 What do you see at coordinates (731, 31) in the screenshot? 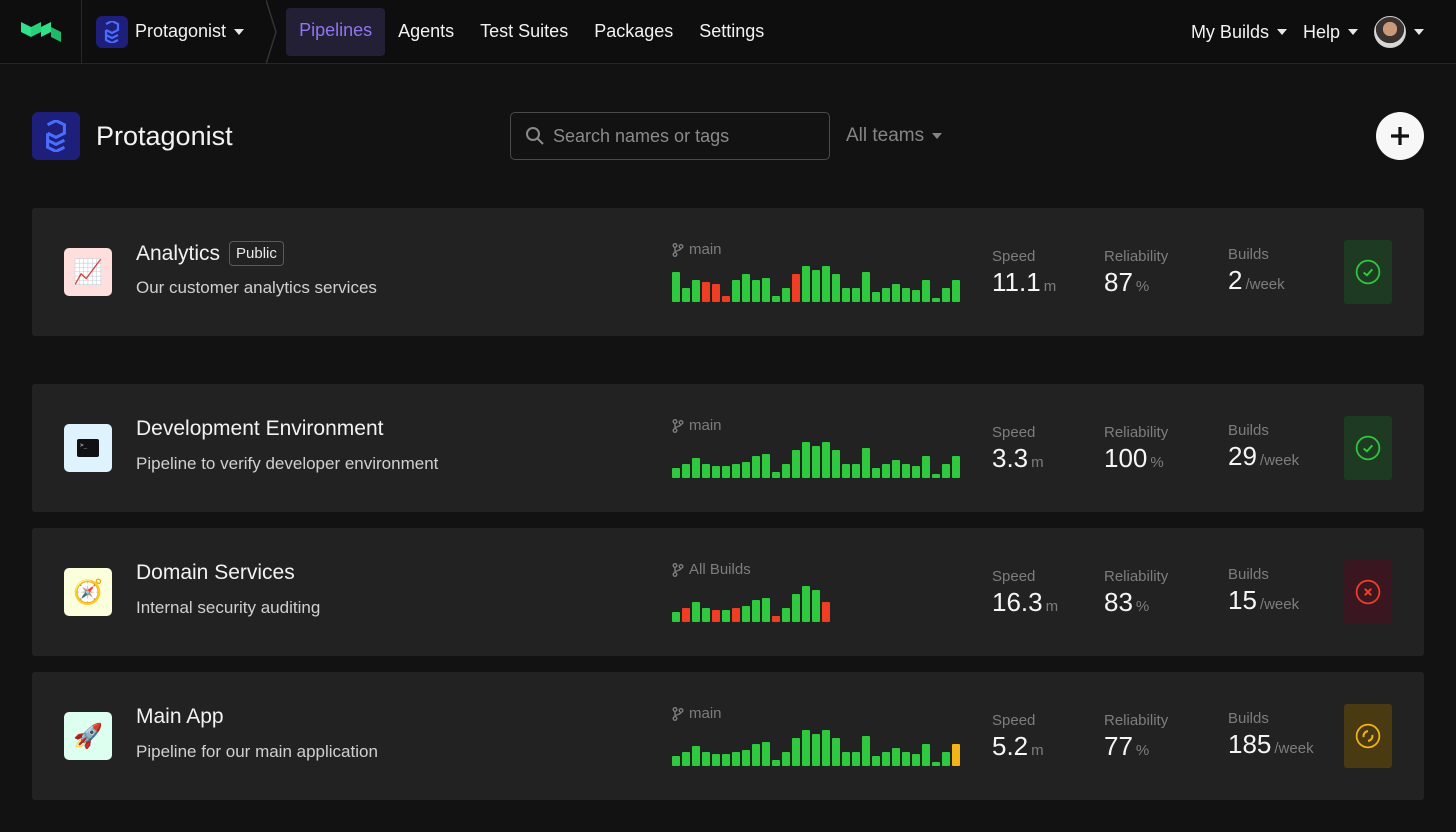
I see `nav-tab-settings: Settings` at bounding box center [731, 31].